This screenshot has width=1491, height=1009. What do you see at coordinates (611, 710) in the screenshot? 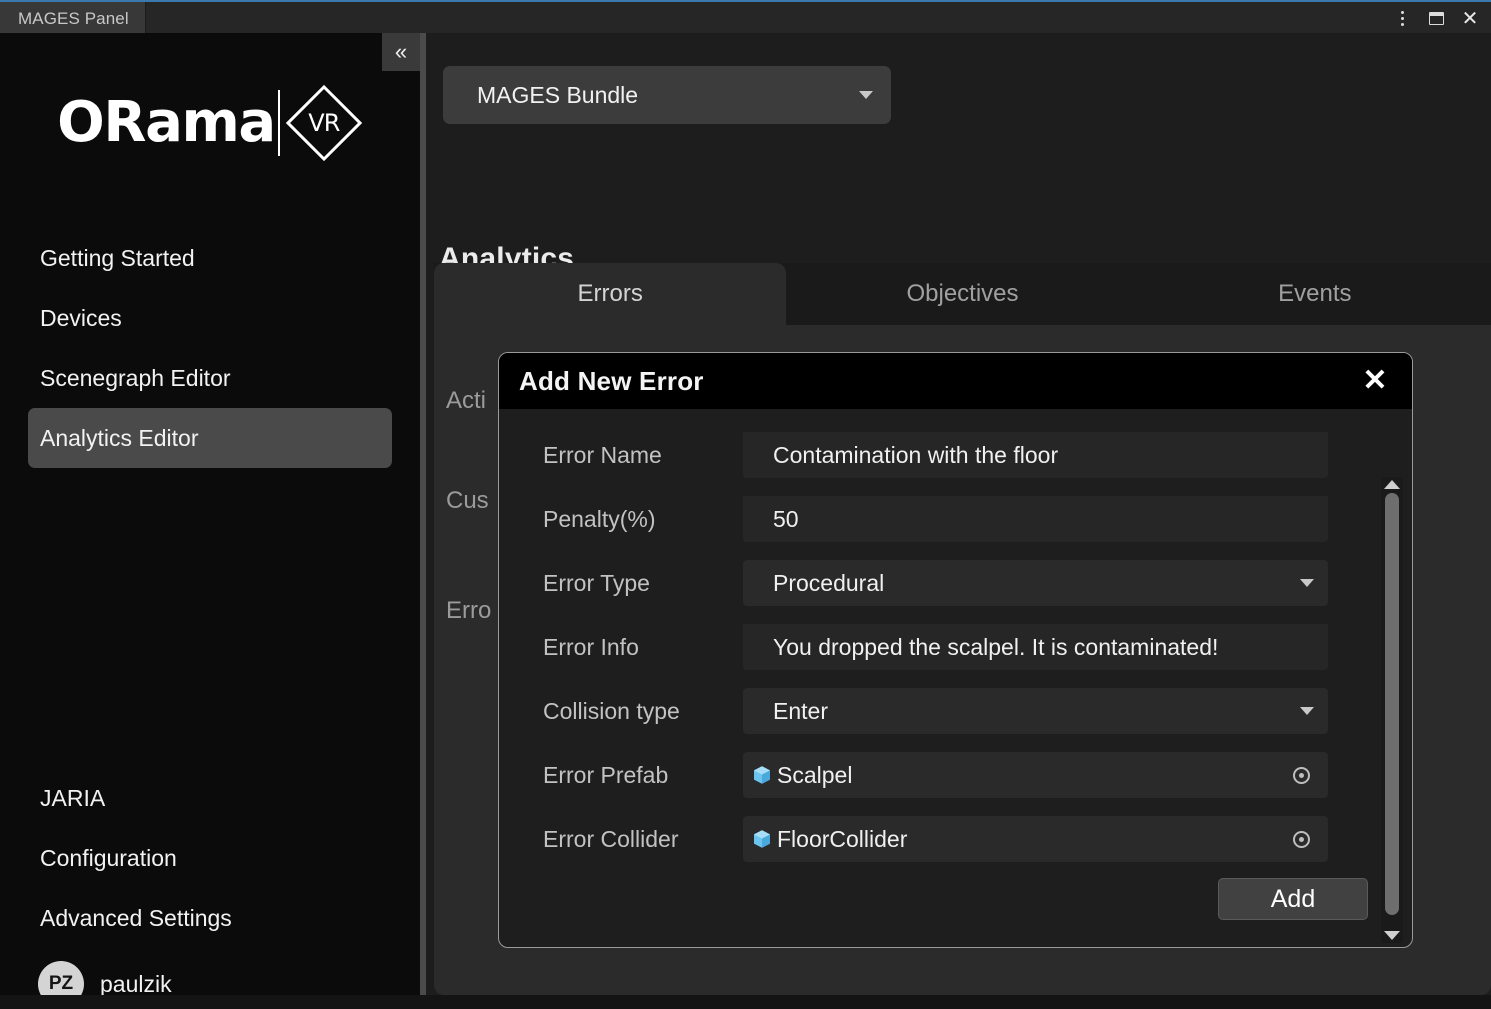
I see `field-label: Collision type` at bounding box center [611, 710].